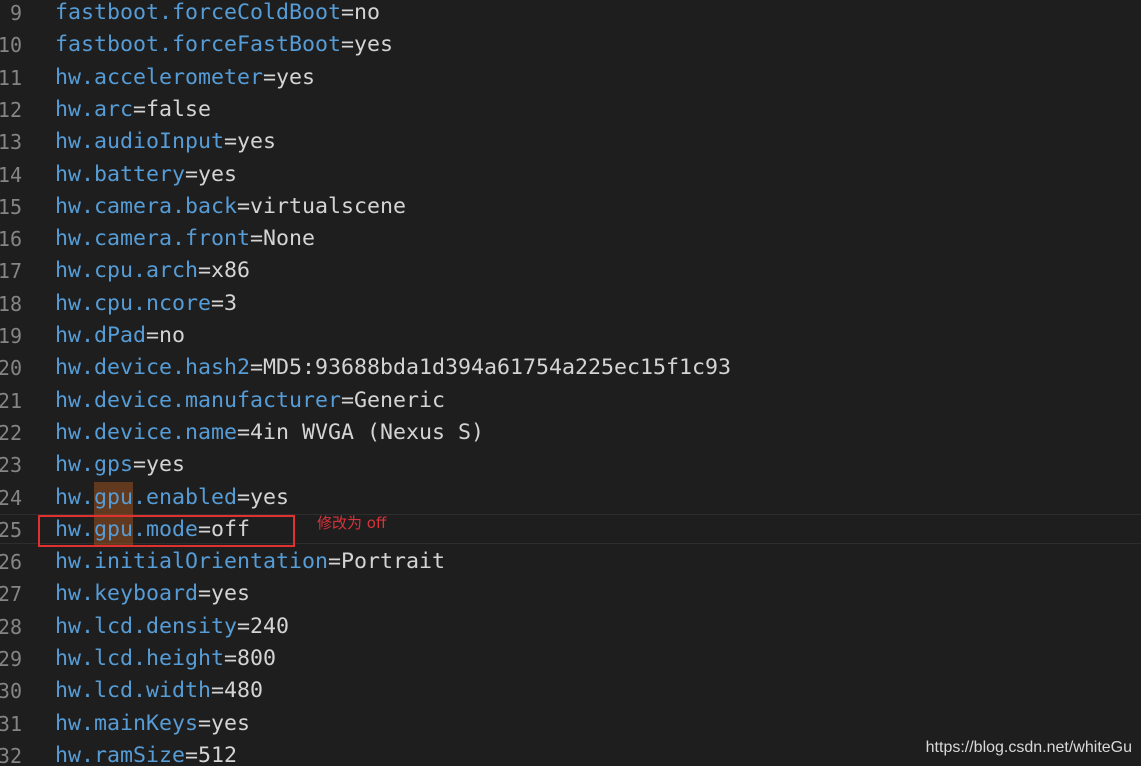  I want to click on line-number: 16, so click(11, 239).